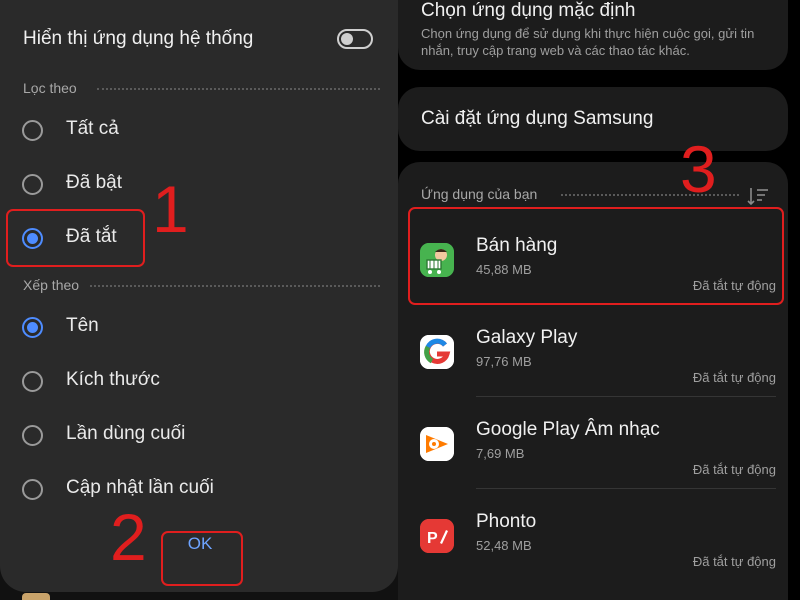 The height and width of the screenshot is (600, 800). What do you see at coordinates (172, 328) in the screenshot?
I see `sort-option-name: Tên` at bounding box center [172, 328].